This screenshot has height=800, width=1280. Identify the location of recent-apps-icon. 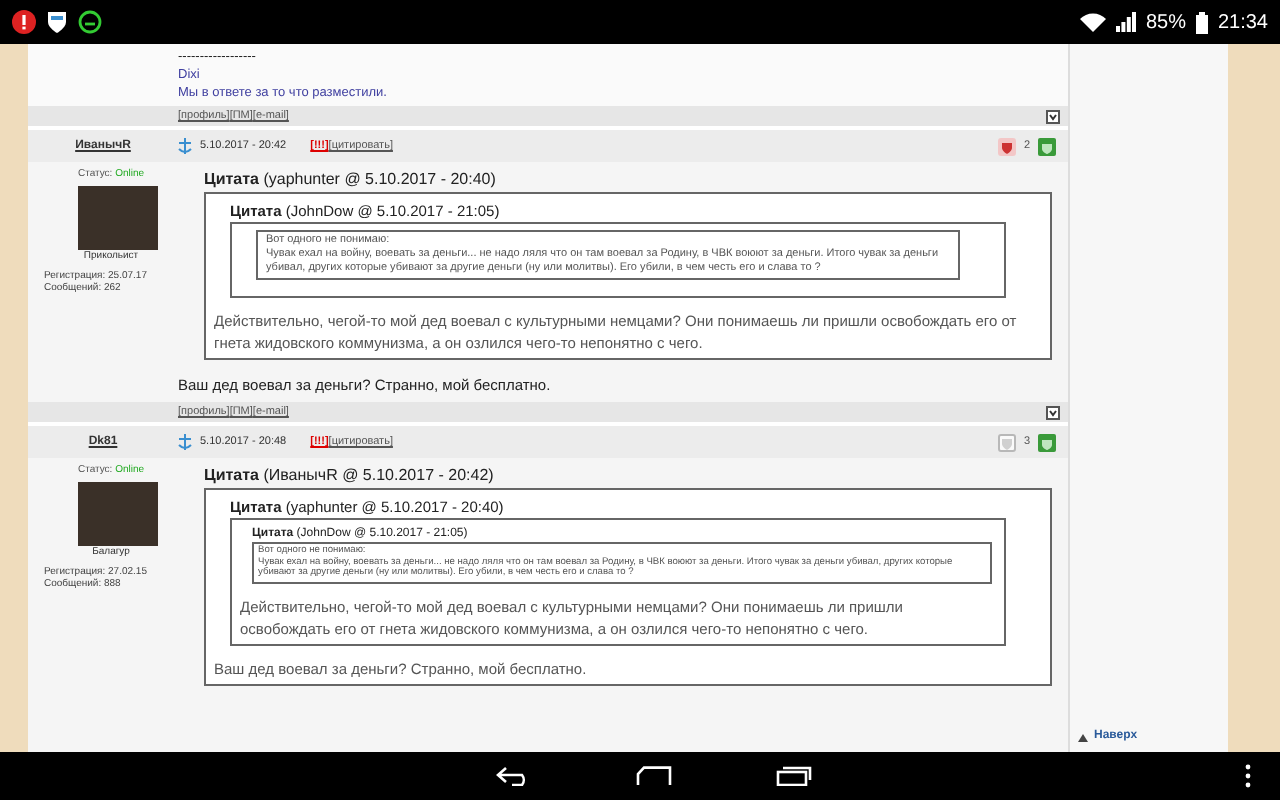
(794, 776).